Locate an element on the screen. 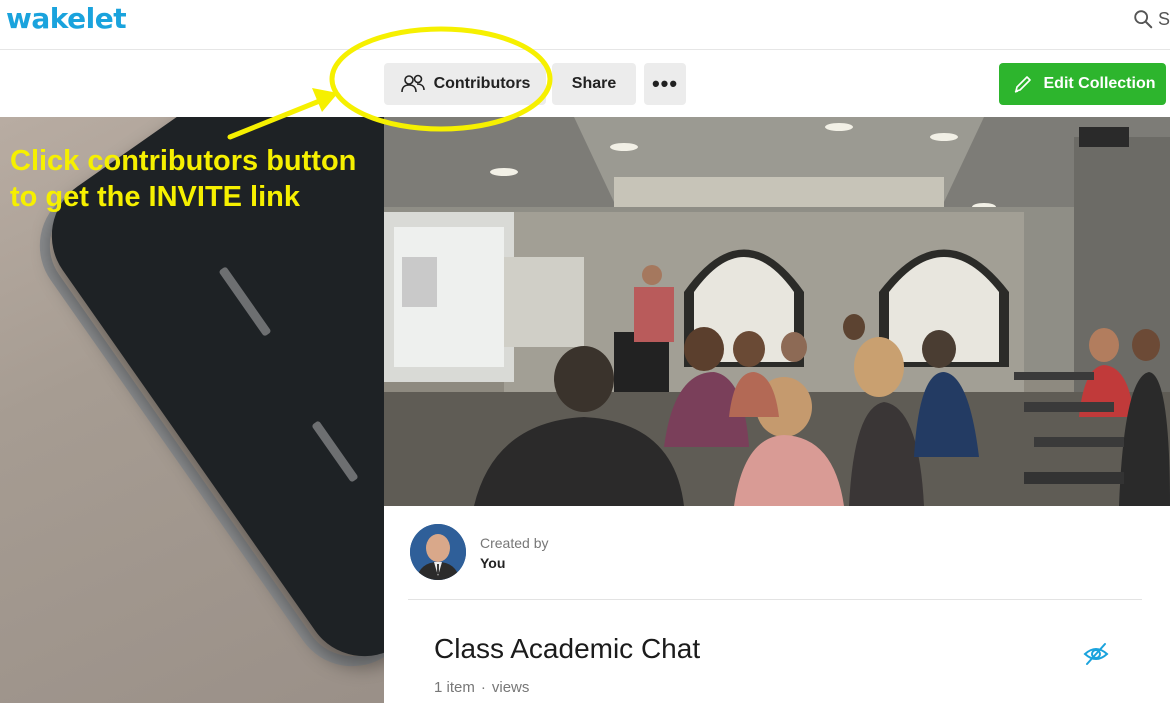 The height and width of the screenshot is (703, 1170). collection-meta: 1 item · views is located at coordinates (481, 687).